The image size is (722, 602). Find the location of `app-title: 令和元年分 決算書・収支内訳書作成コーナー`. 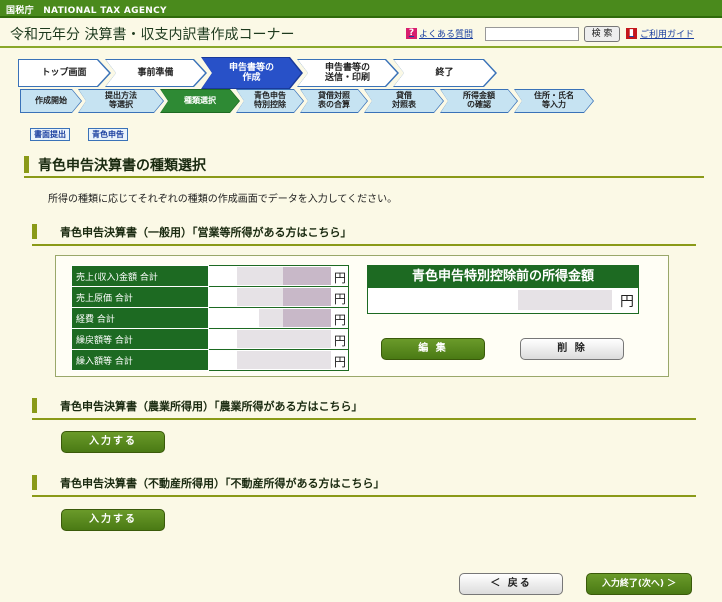

app-title: 令和元年分 決算書・収支内訳書作成コーナー is located at coordinates (152, 35).